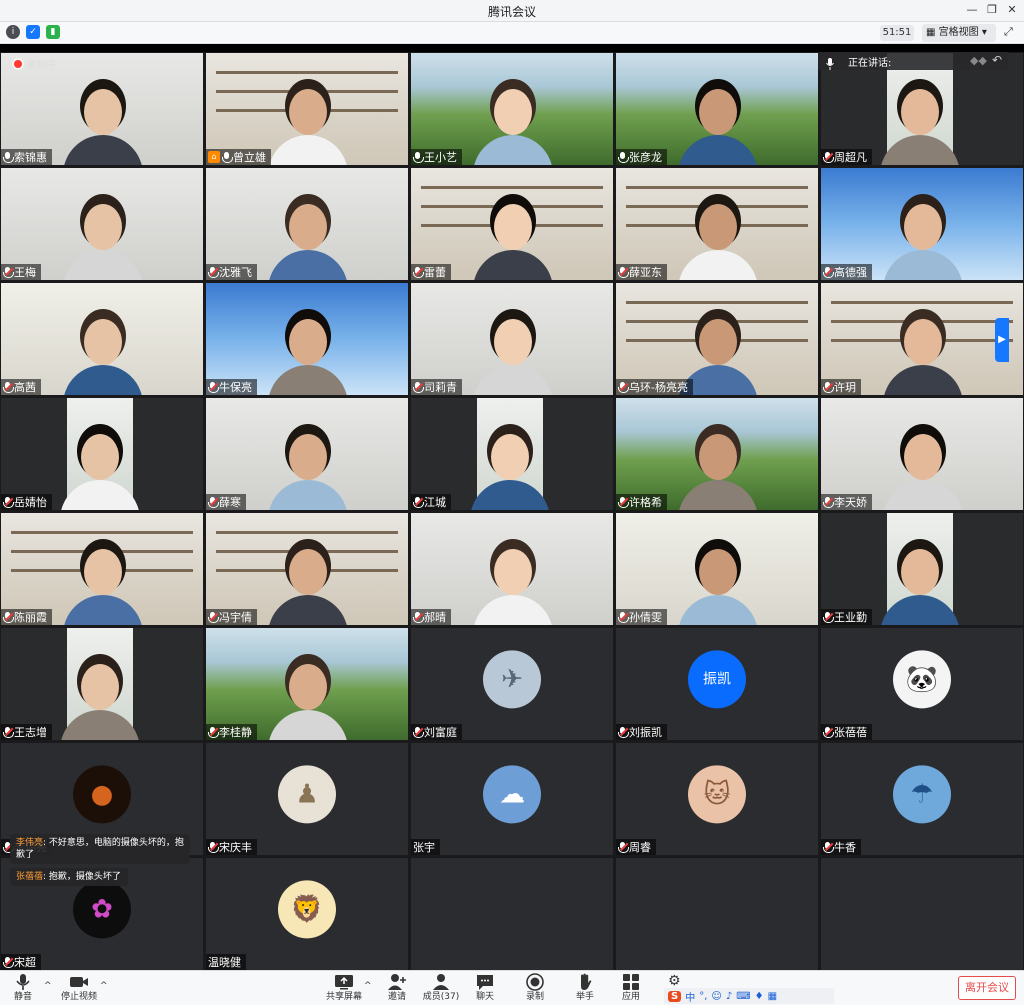 Image resolution: width=1024 pixels, height=1005 pixels. I want to click on participant-tile: ☂ 牛香, so click(922, 799).